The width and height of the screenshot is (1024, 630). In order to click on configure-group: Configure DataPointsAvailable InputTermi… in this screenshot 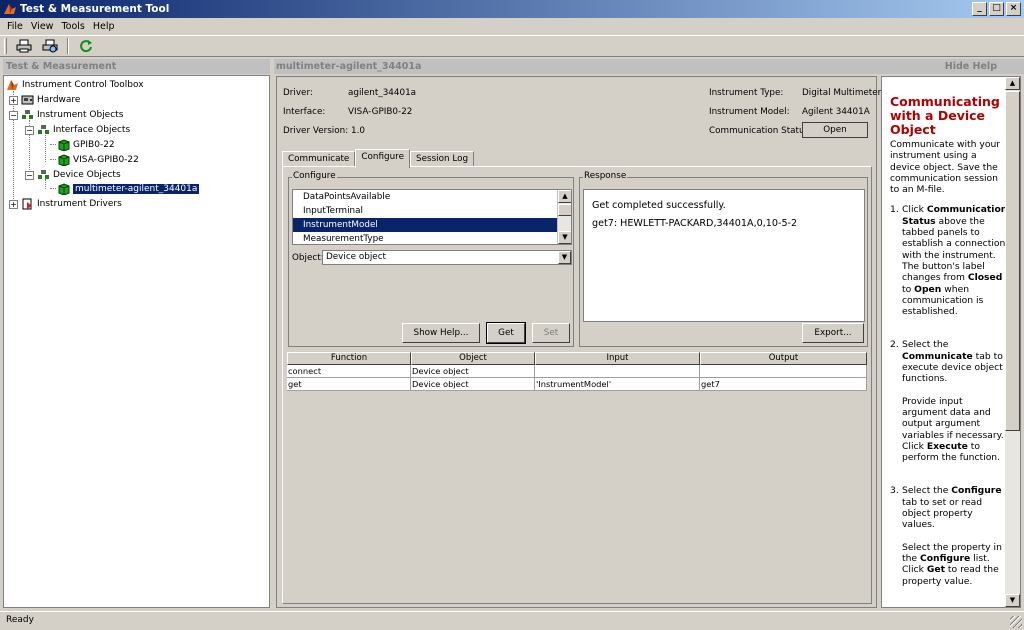, I will do `click(431, 259)`.